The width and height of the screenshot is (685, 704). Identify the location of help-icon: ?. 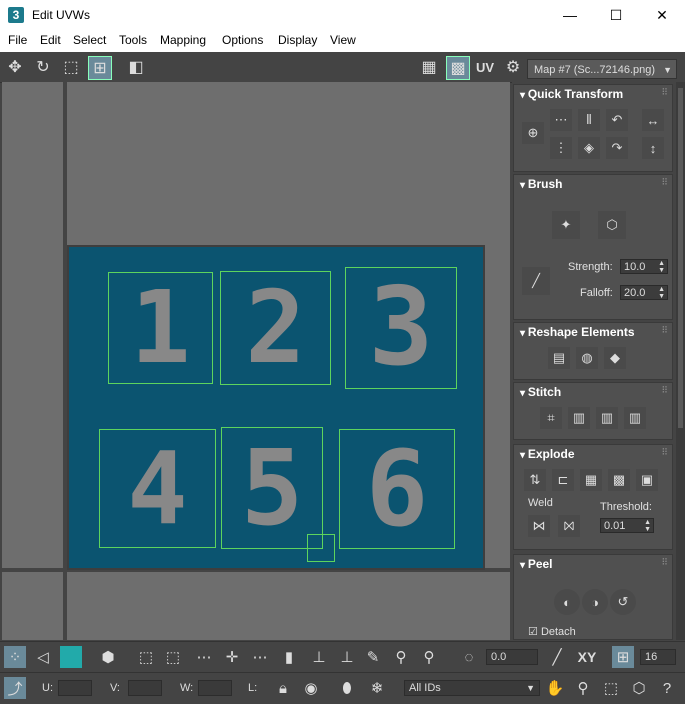
(667, 688).